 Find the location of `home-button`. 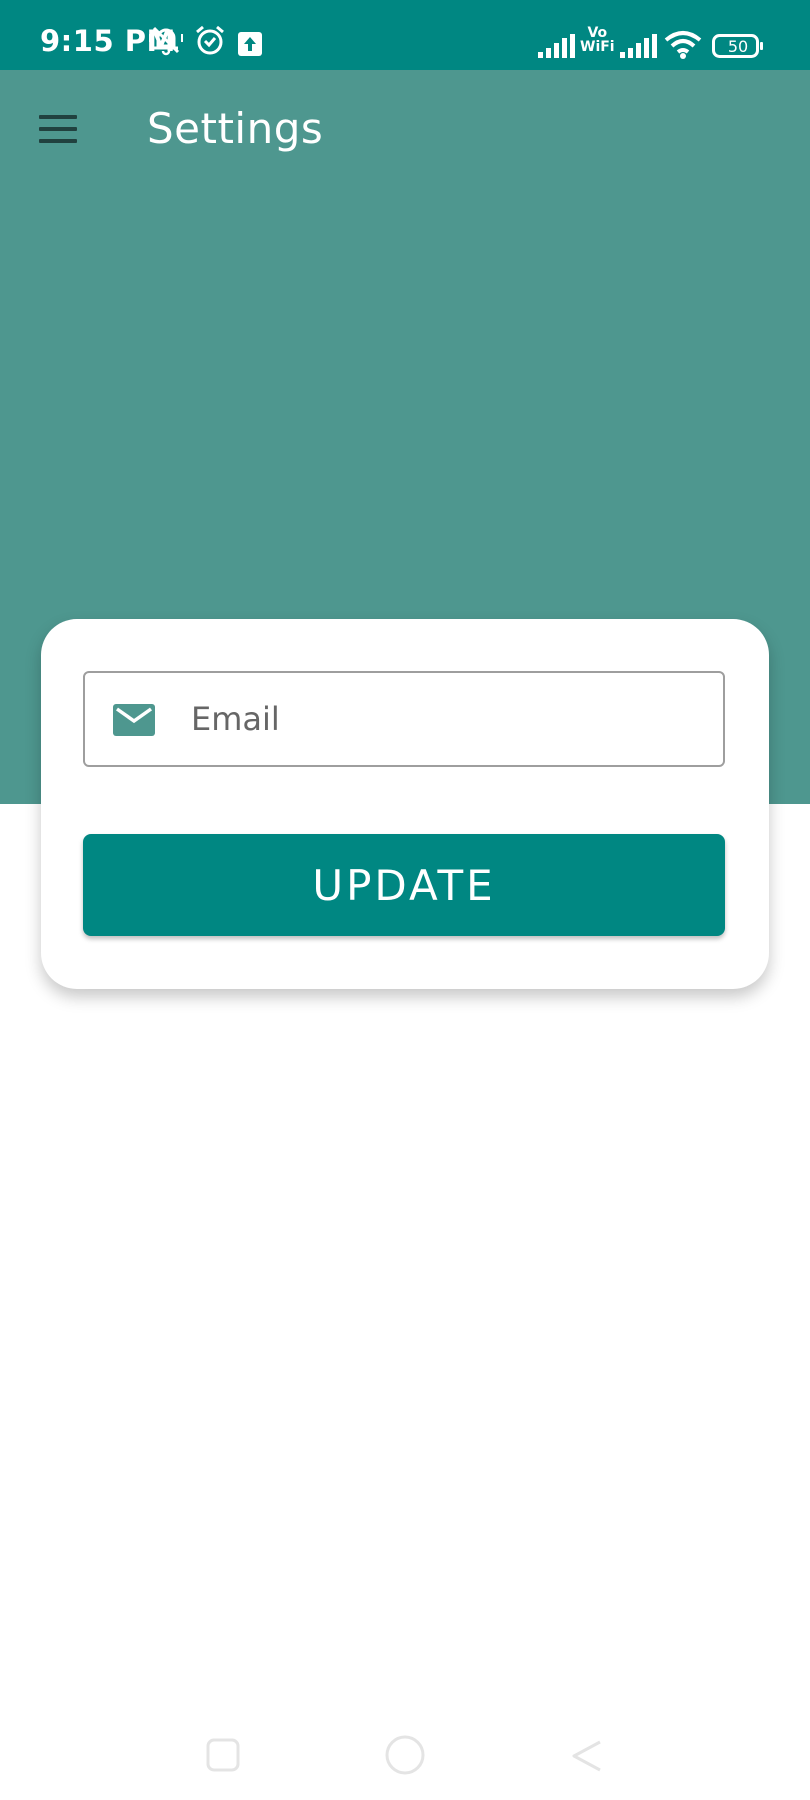

home-button is located at coordinates (405, 1757).